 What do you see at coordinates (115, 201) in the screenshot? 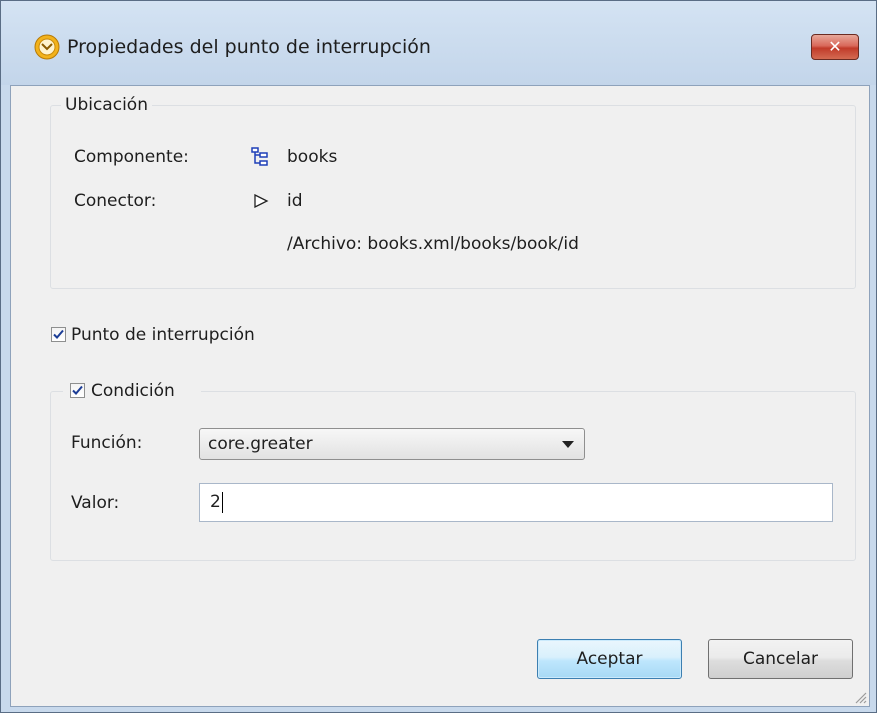
I see `connector-label: Conector:` at bounding box center [115, 201].